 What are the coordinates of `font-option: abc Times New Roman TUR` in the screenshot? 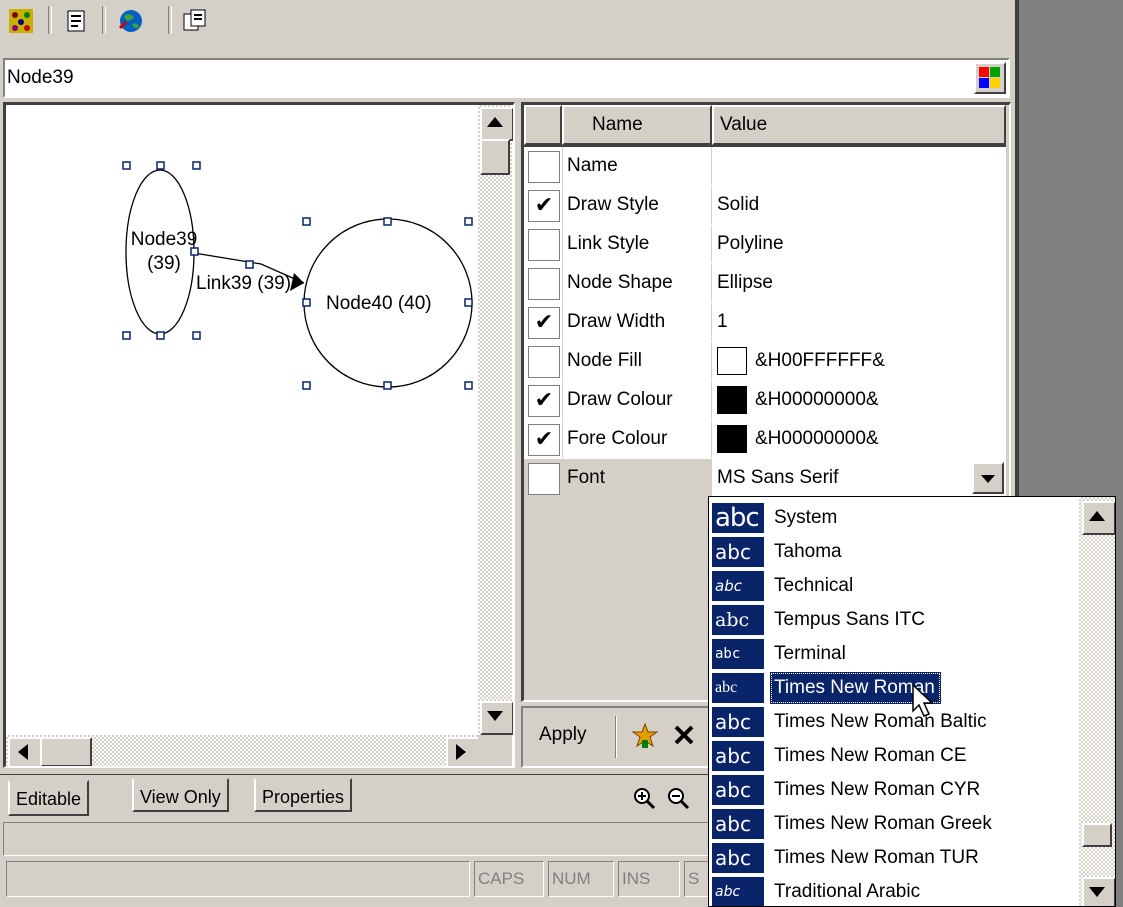 It's located at (891, 858).